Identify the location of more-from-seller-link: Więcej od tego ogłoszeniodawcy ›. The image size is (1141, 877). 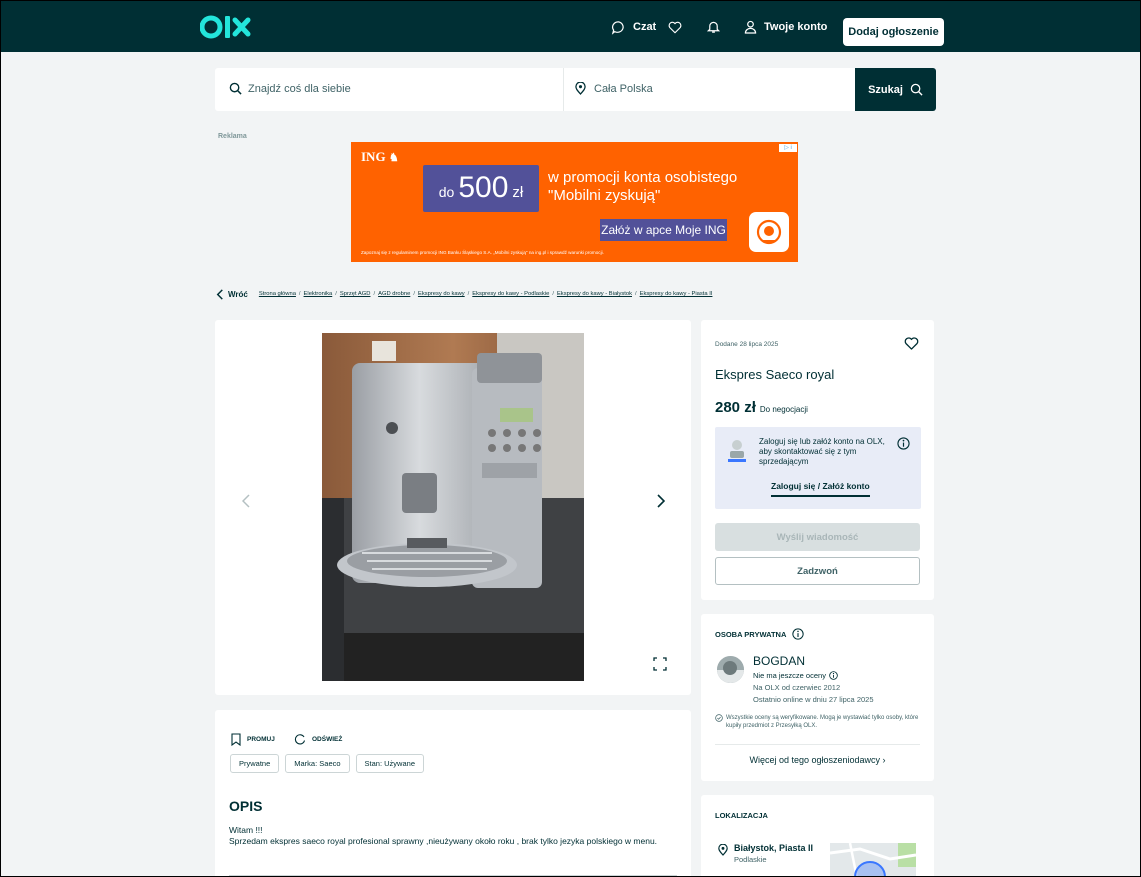
(817, 760).